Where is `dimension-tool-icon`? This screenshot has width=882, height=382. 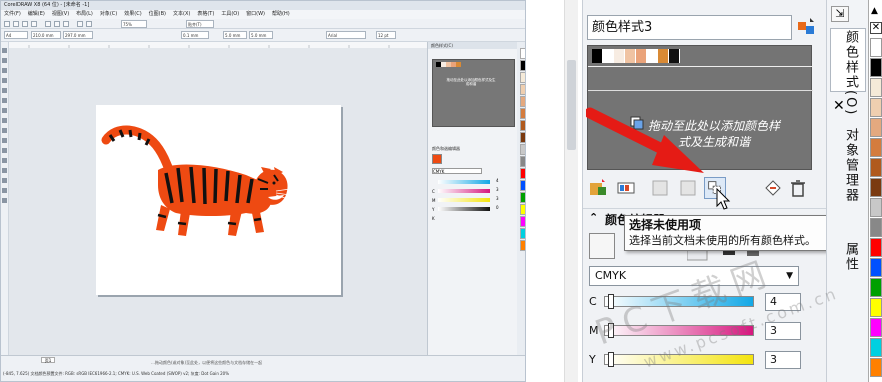
dimension-tool-icon is located at coordinates (4, 150).